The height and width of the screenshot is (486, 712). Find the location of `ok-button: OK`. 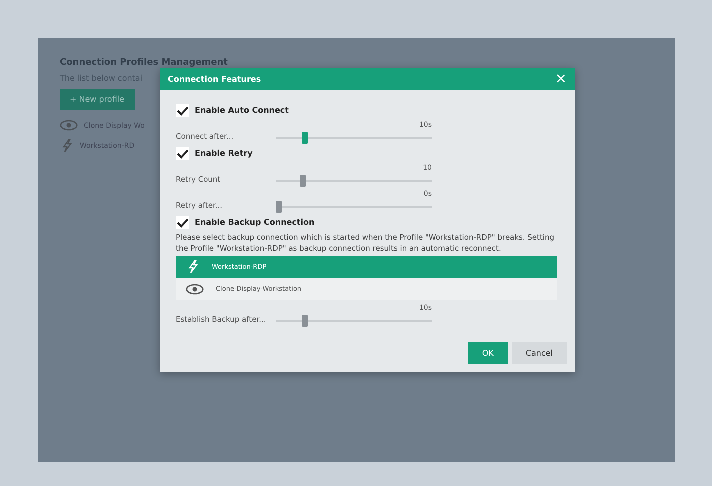

ok-button: OK is located at coordinates (488, 353).